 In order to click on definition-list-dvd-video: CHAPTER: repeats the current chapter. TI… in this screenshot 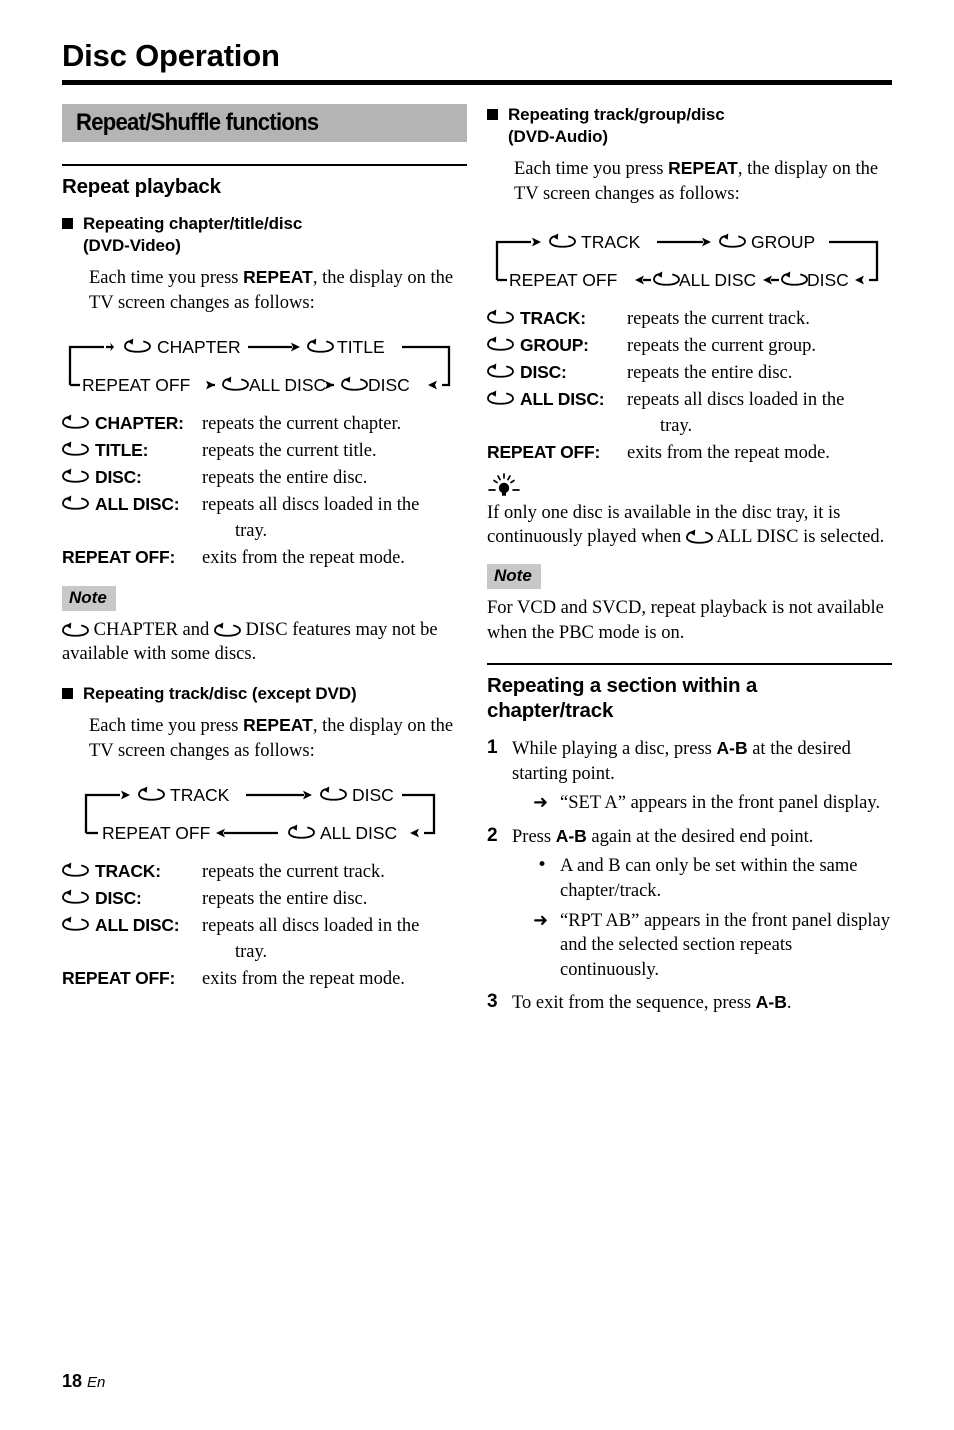, I will do `click(264, 491)`.